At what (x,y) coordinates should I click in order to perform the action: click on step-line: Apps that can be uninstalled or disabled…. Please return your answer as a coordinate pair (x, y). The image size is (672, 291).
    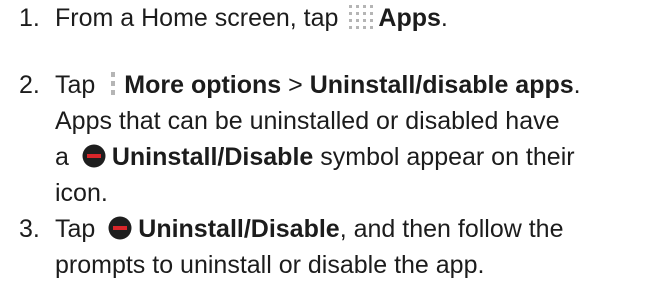
    Looking at the image, I should click on (307, 121).